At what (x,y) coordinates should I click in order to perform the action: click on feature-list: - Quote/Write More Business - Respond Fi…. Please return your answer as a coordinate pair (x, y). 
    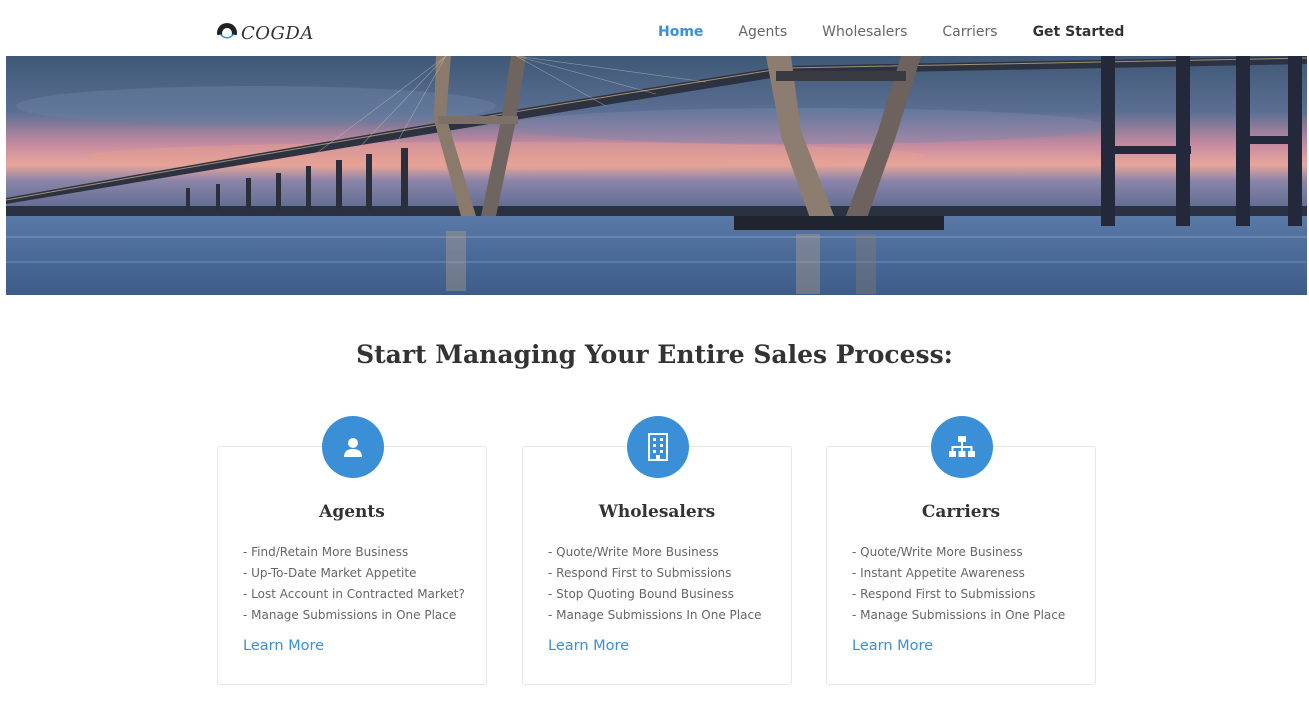
    Looking at the image, I should click on (654, 584).